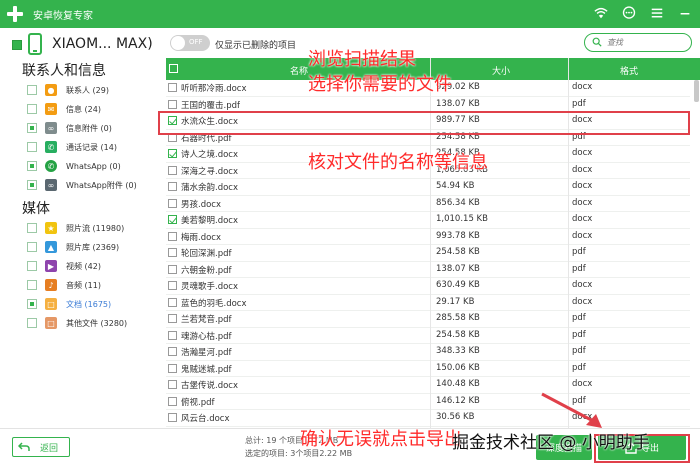  What do you see at coordinates (51, 228) in the screenshot?
I see `photo-stream-icon: ★` at bounding box center [51, 228].